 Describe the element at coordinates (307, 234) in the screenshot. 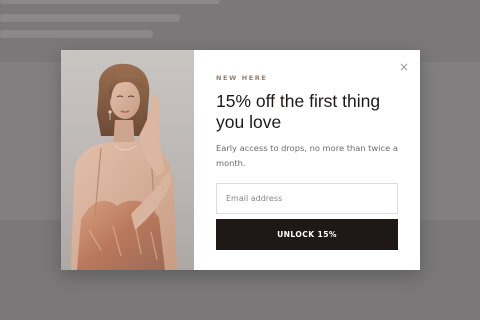

I see `unlock-discount-button: UNLOCK 15%` at that location.